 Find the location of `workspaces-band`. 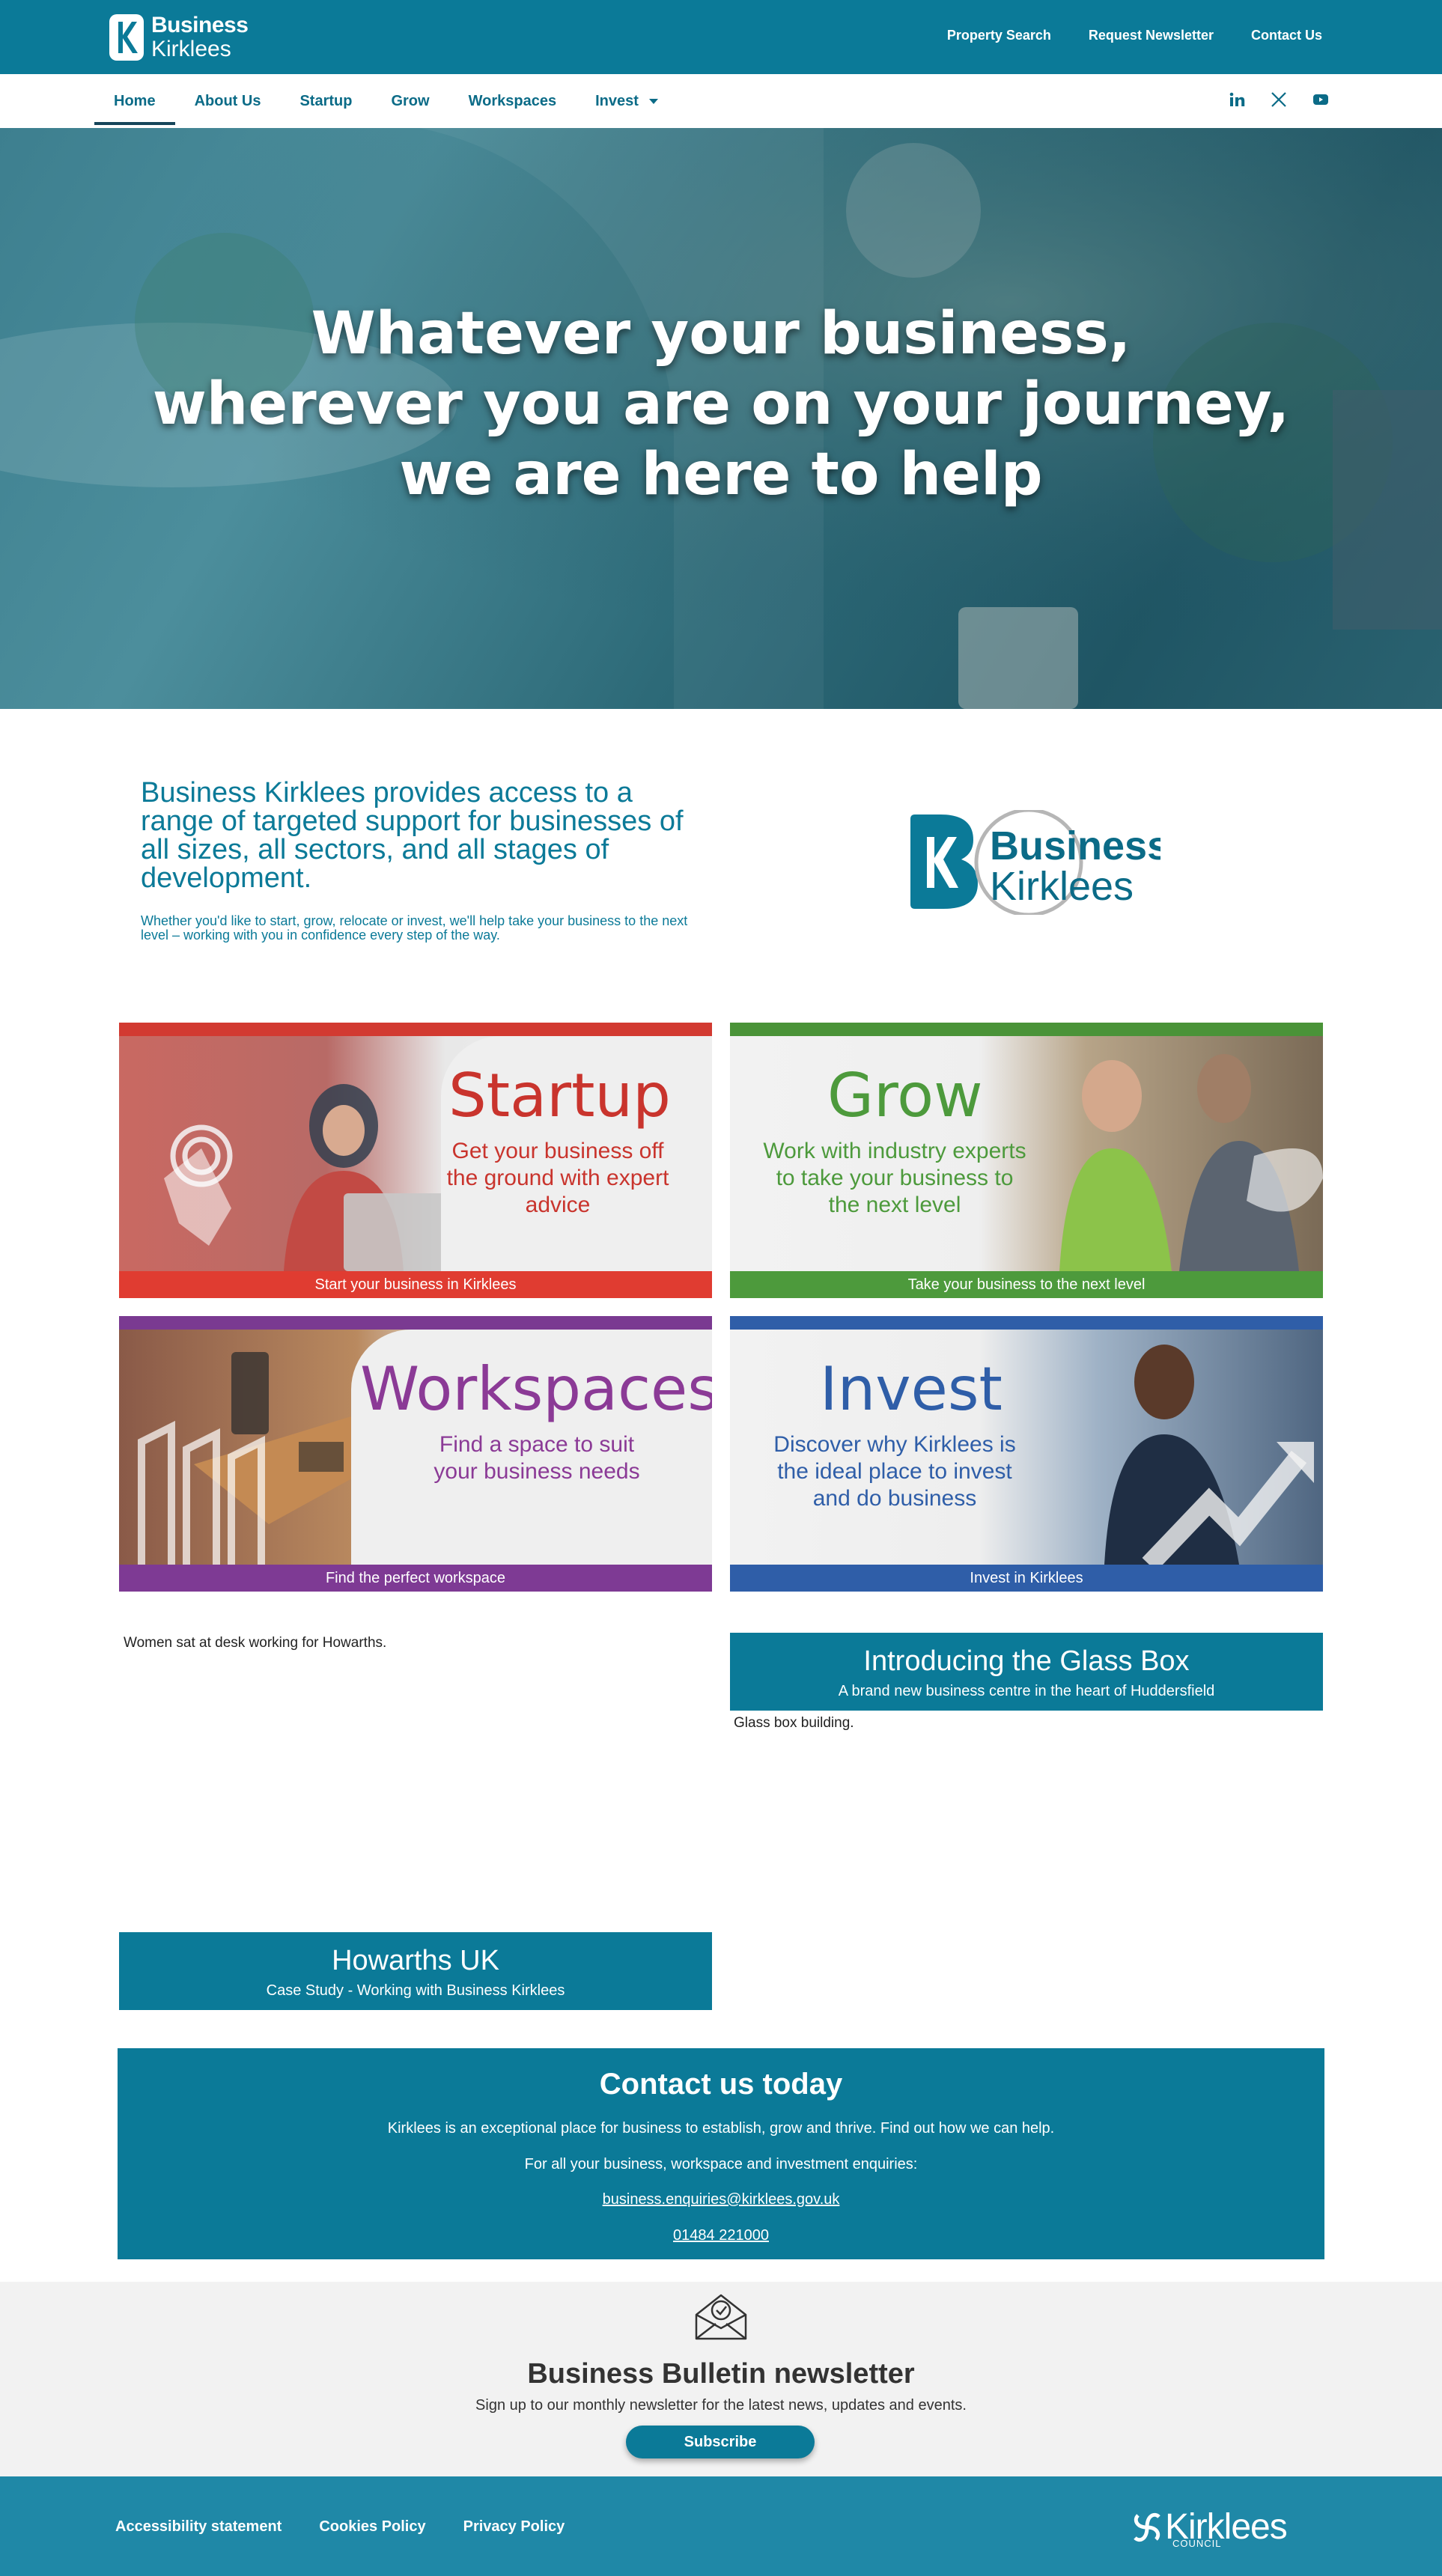

workspaces-band is located at coordinates (416, 1323).